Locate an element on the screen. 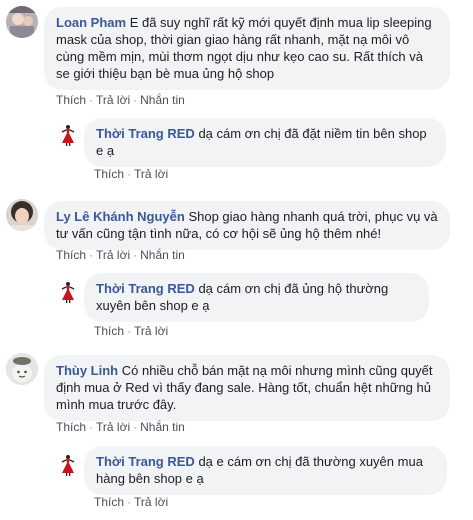  comment-author: Ly Lê Khánh Nguyễn is located at coordinates (120, 216).